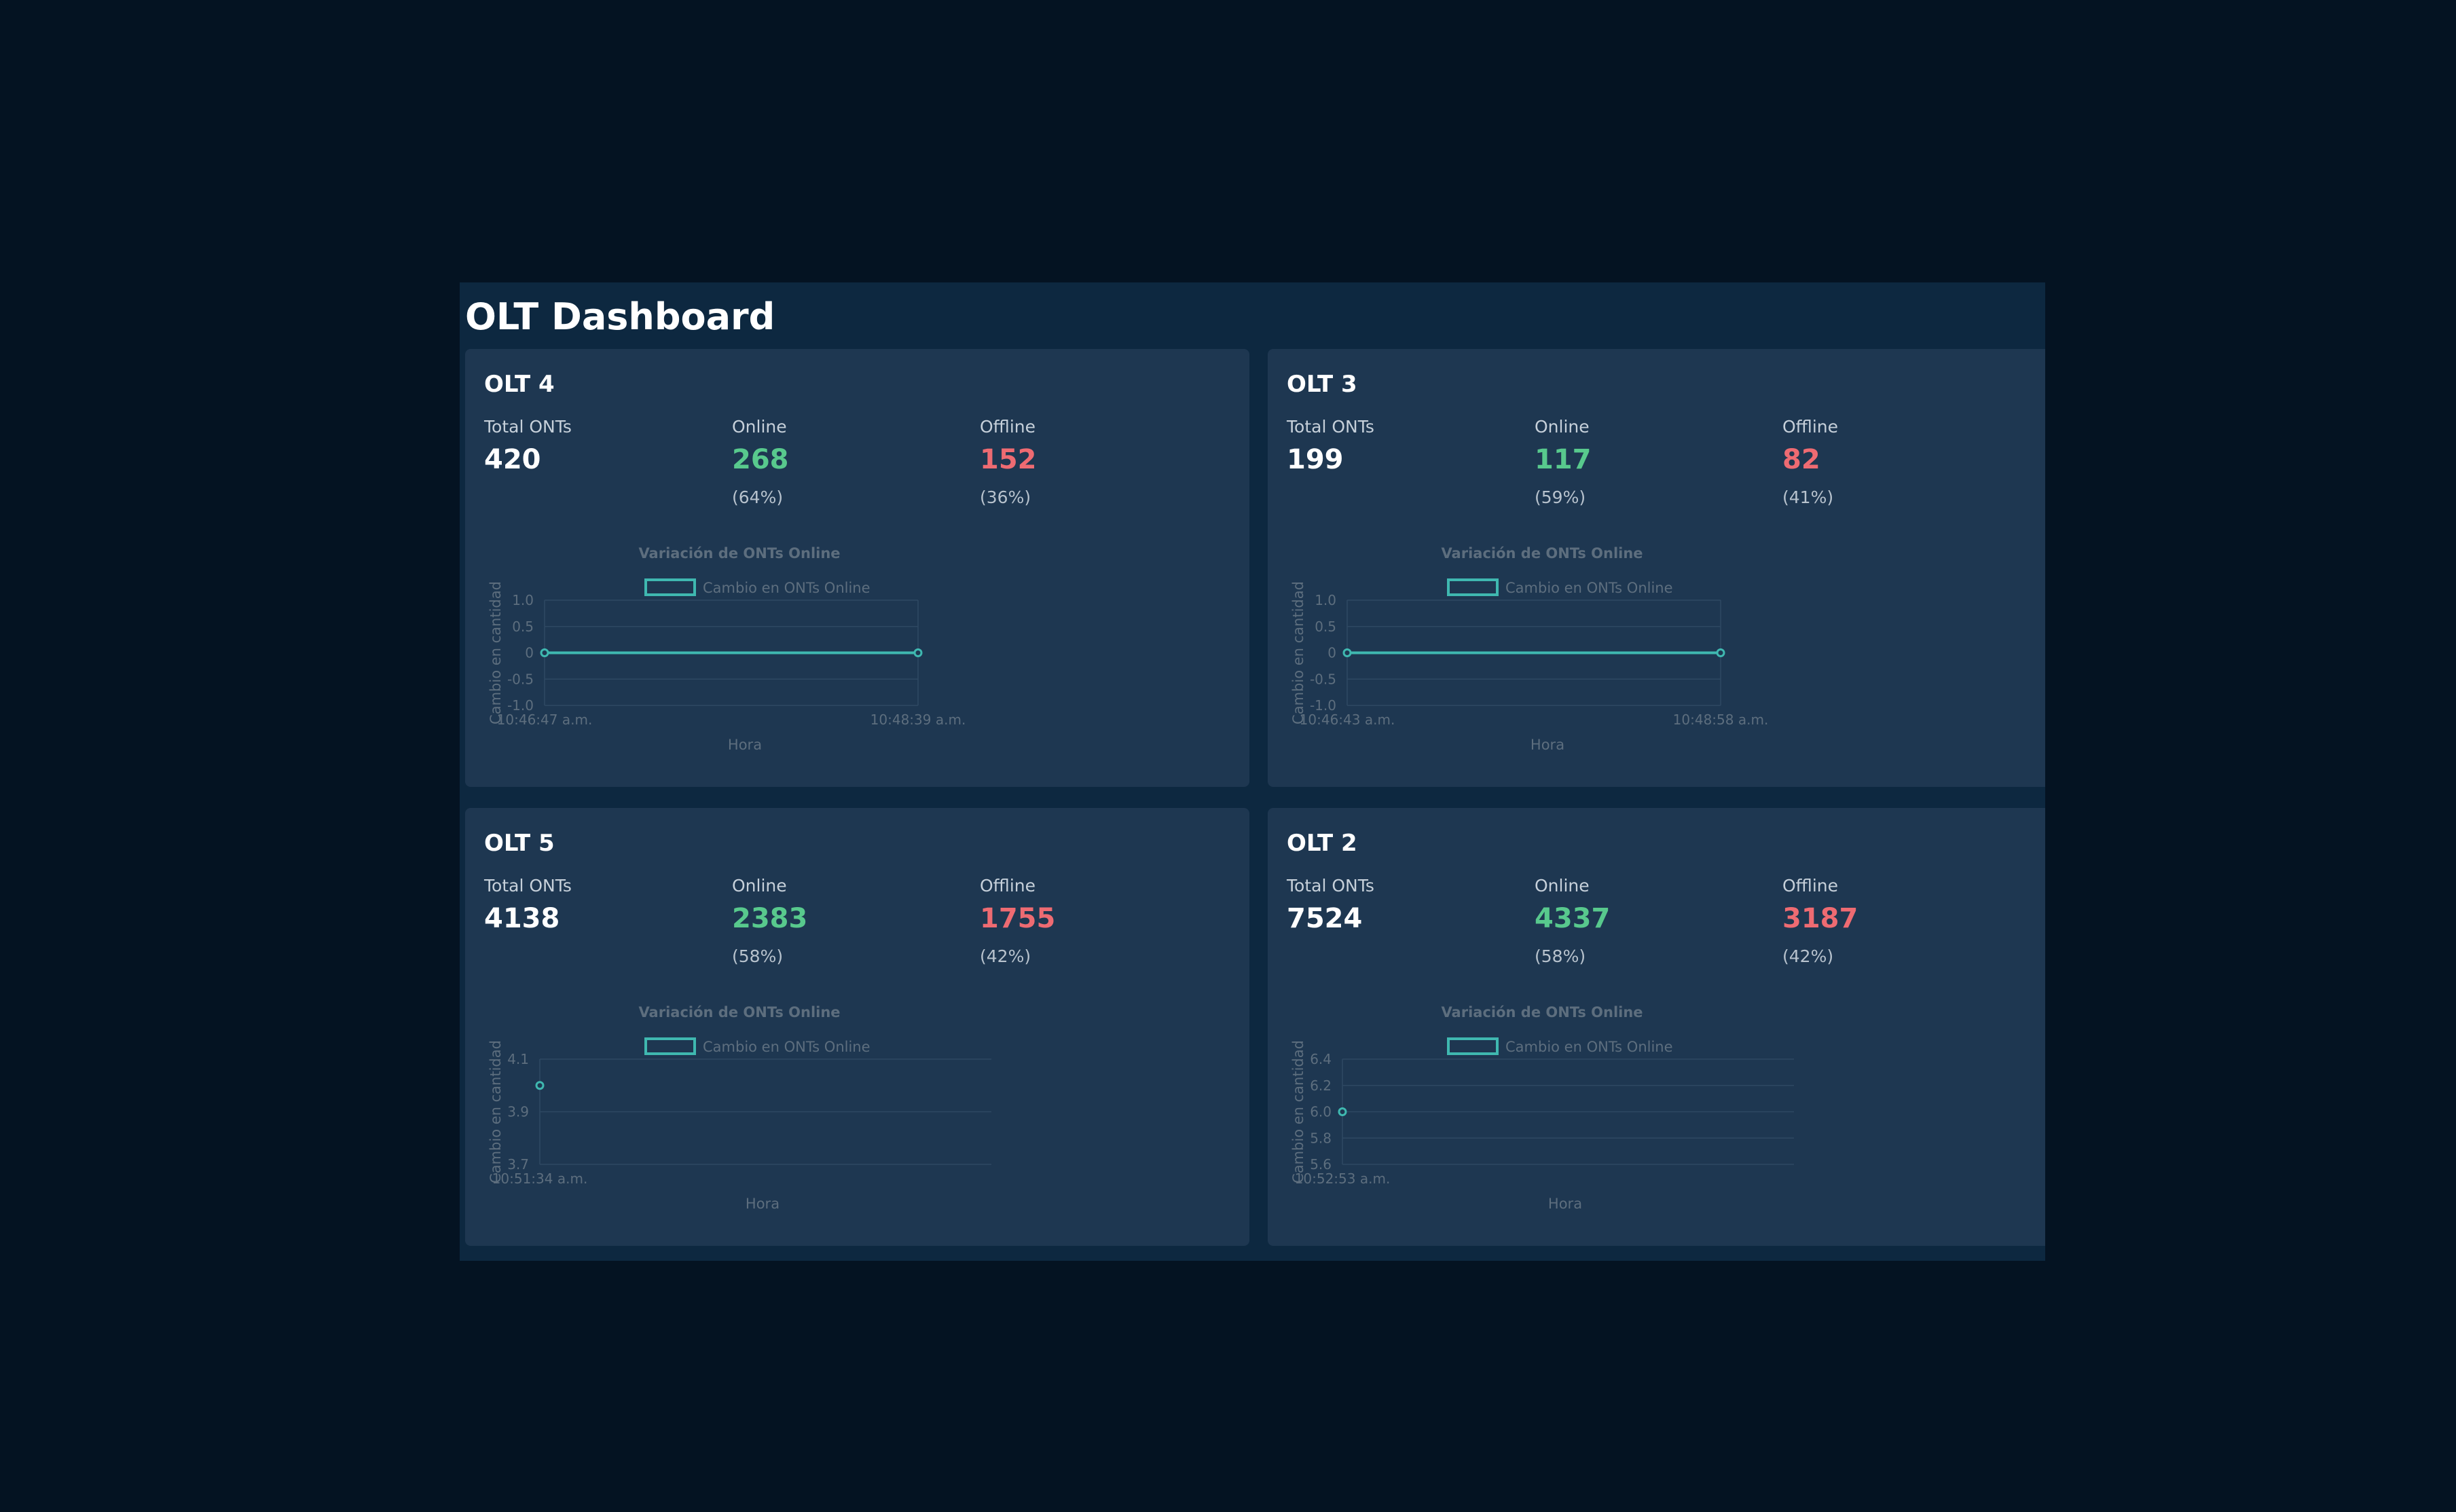 Image resolution: width=2456 pixels, height=1512 pixels. What do you see at coordinates (1009, 459) in the screenshot?
I see `stat-value: 152` at bounding box center [1009, 459].